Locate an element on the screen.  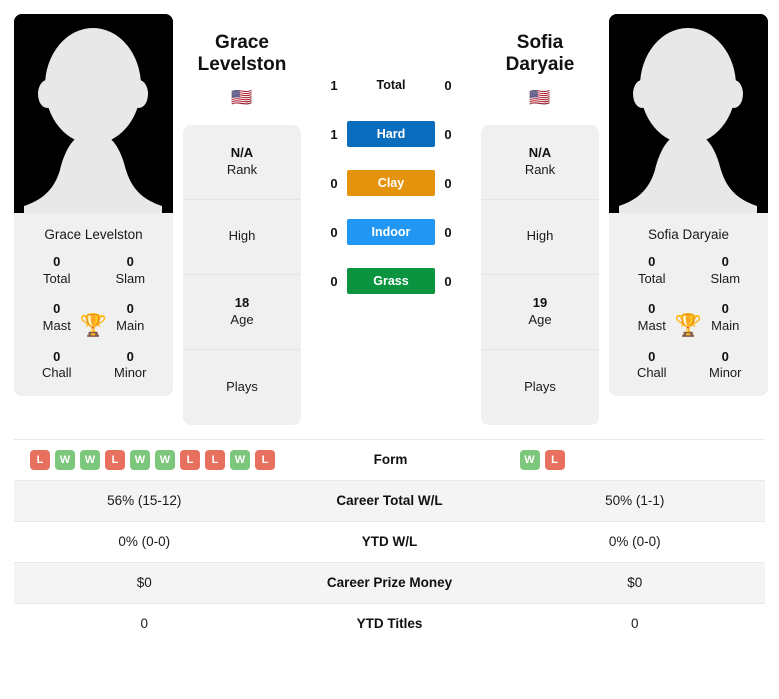
info-card-right: N/A Rank High 19 Age Plays is located at coordinates (540, 274).